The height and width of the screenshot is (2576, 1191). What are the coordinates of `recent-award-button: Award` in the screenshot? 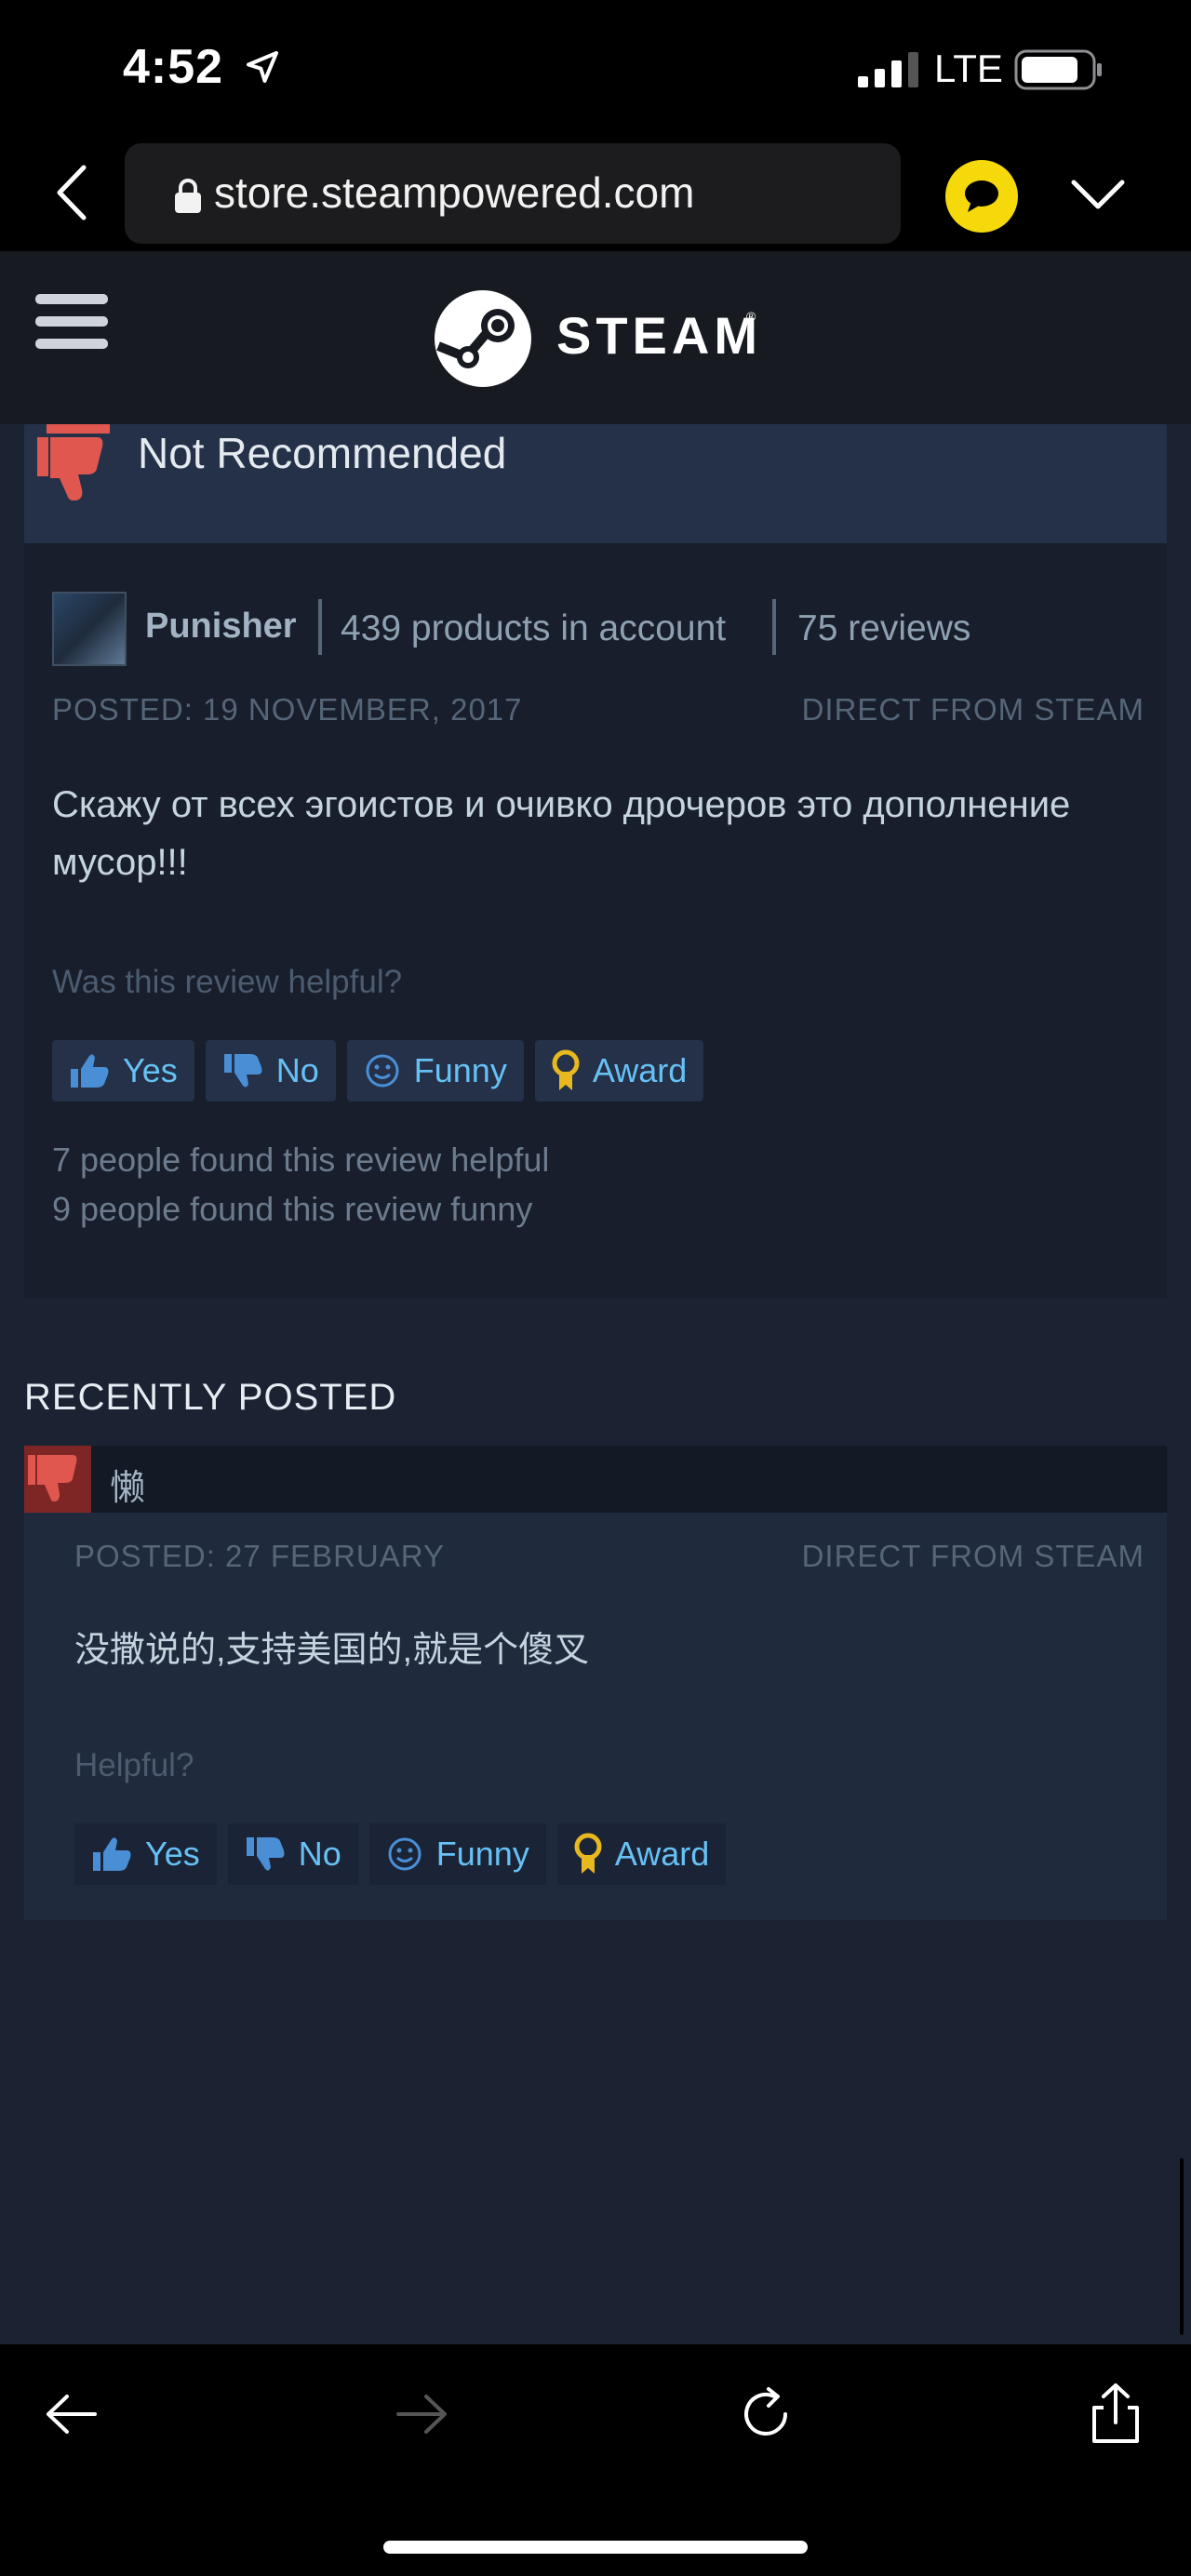 It's located at (641, 1854).